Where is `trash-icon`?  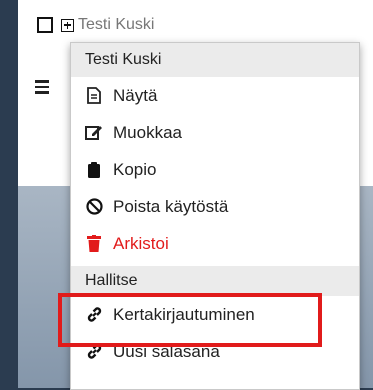 trash-icon is located at coordinates (94, 244).